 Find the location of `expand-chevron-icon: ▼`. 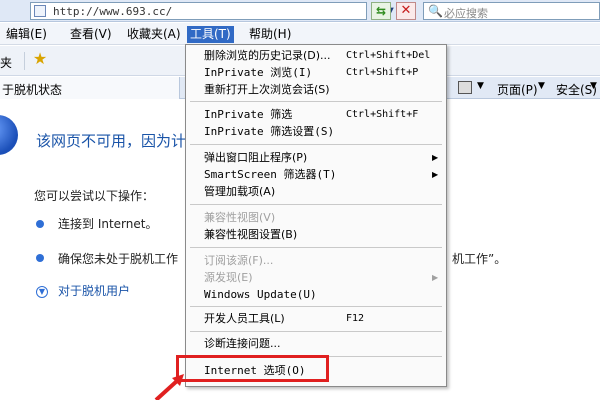

expand-chevron-icon: ▼ is located at coordinates (42, 292).